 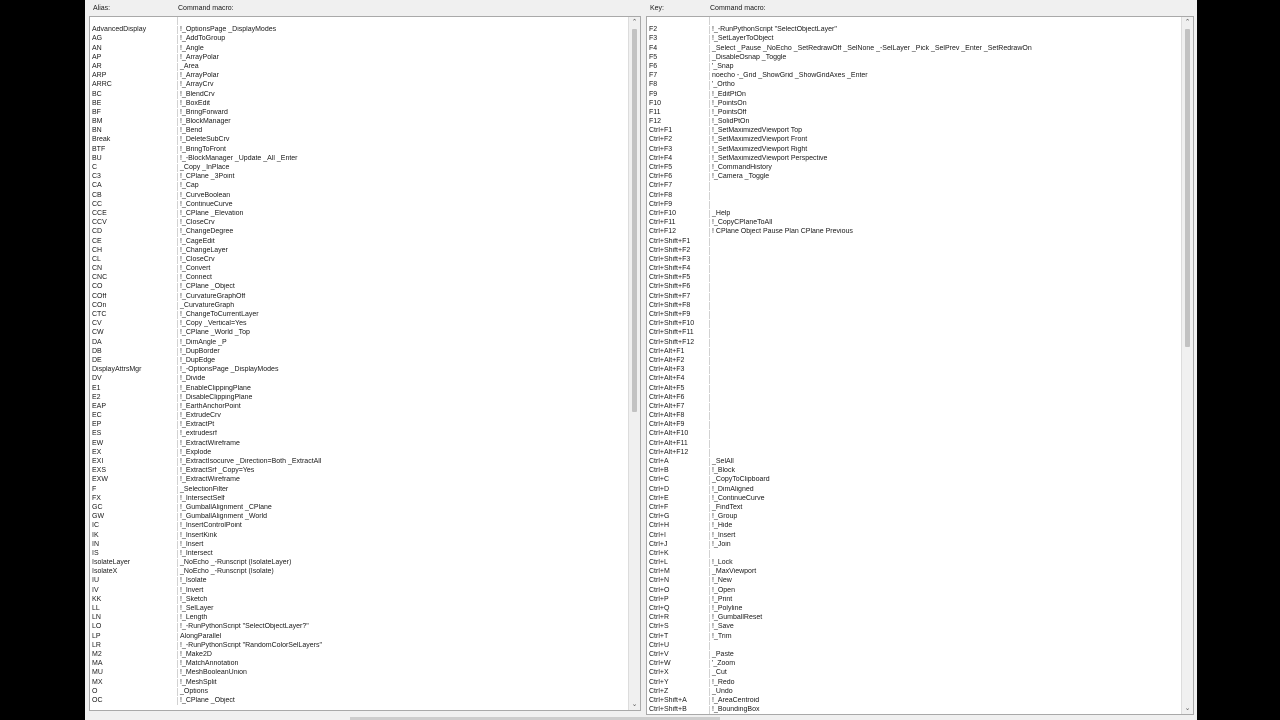 What do you see at coordinates (678, 407) in the screenshot?
I see `key-key-cell: Ctrl+Alt+F7` at bounding box center [678, 407].